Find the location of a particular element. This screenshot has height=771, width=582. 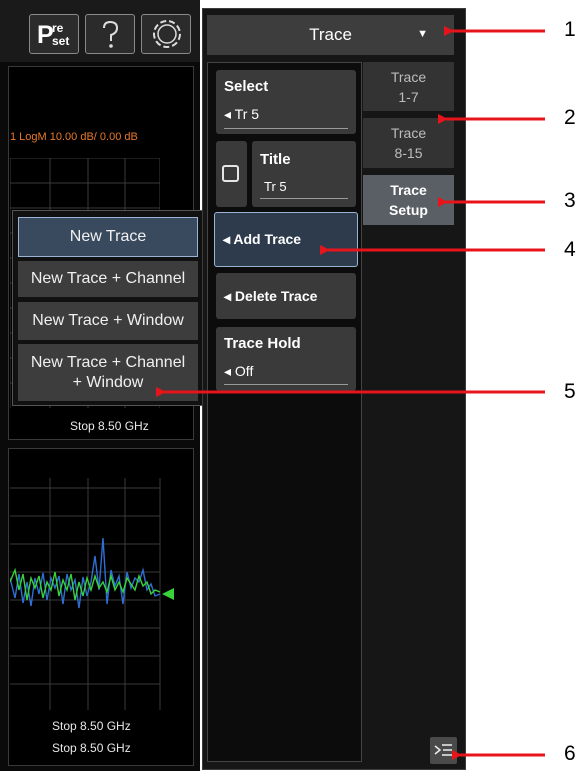

callout-2: 2 is located at coordinates (570, 117).